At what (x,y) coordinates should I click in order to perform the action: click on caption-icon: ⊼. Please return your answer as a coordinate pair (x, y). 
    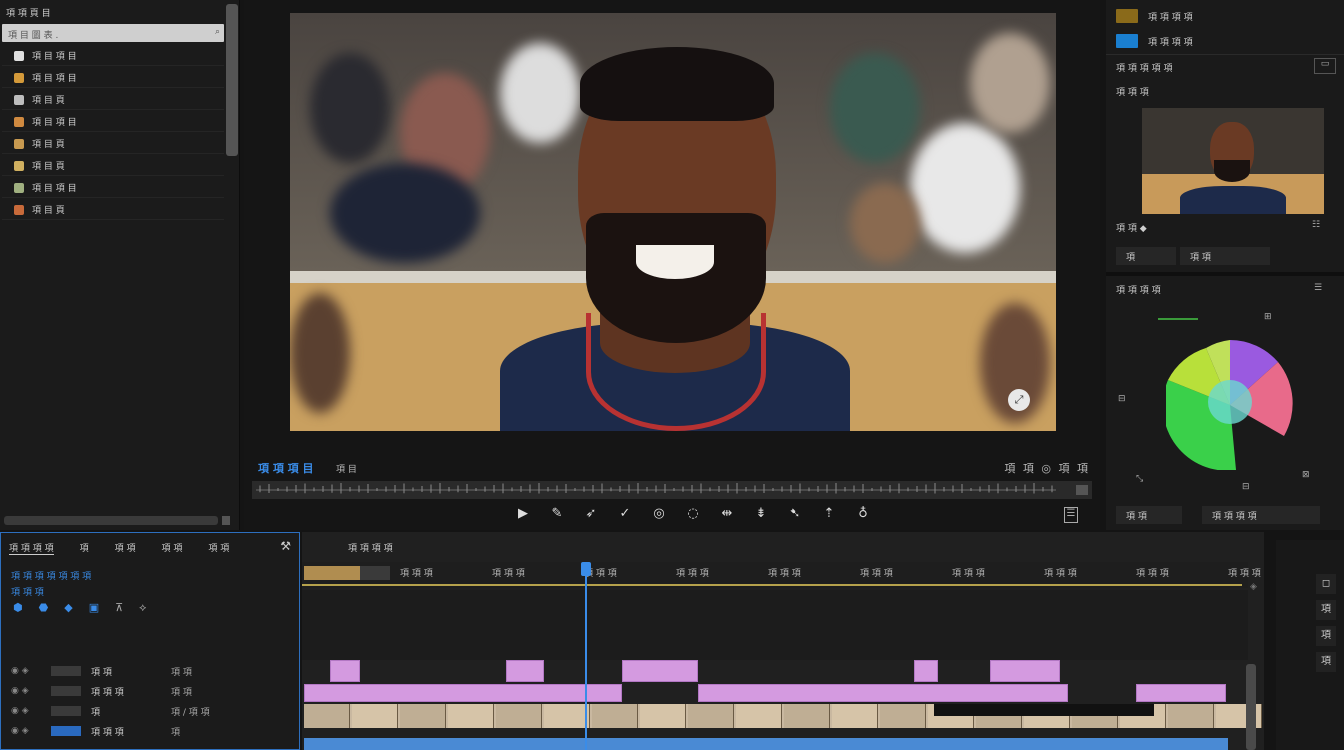
    Looking at the image, I should click on (119, 608).